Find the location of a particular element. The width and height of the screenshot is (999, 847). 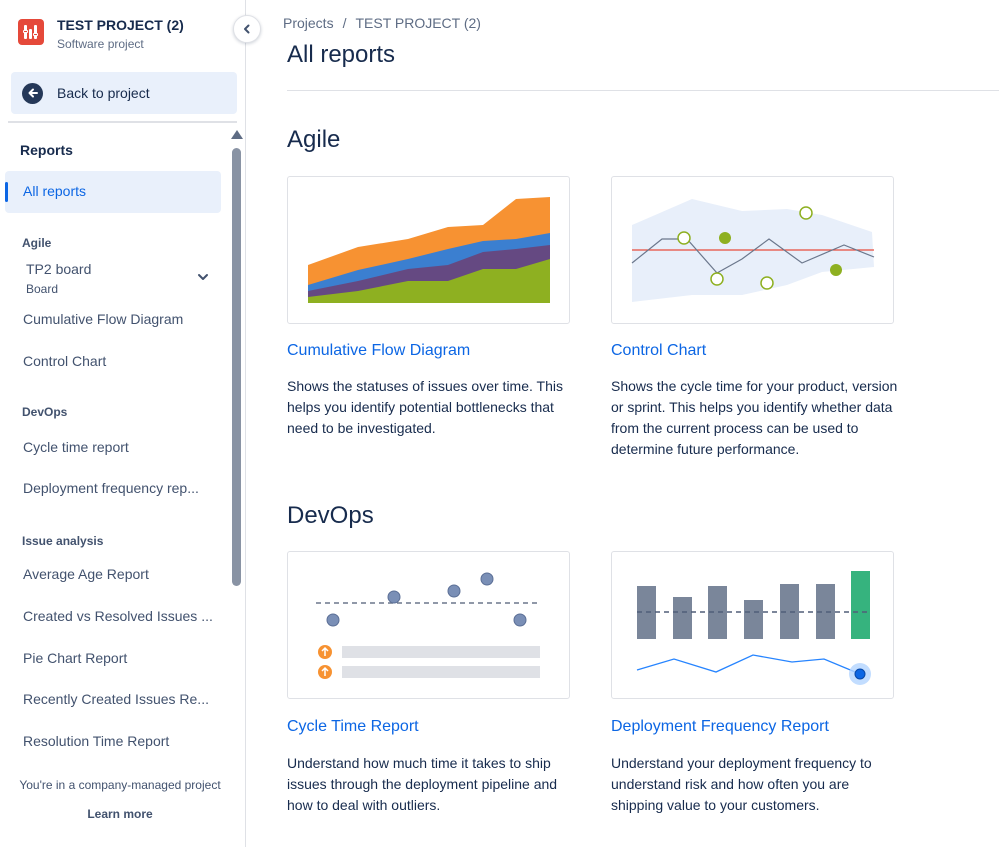

control-chart-thumbnail is located at coordinates (752, 250).